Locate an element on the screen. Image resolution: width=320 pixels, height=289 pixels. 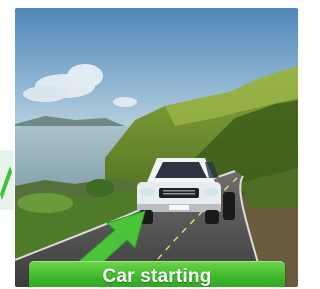
previous-slide-arrow-icon is located at coordinates (7, 180).